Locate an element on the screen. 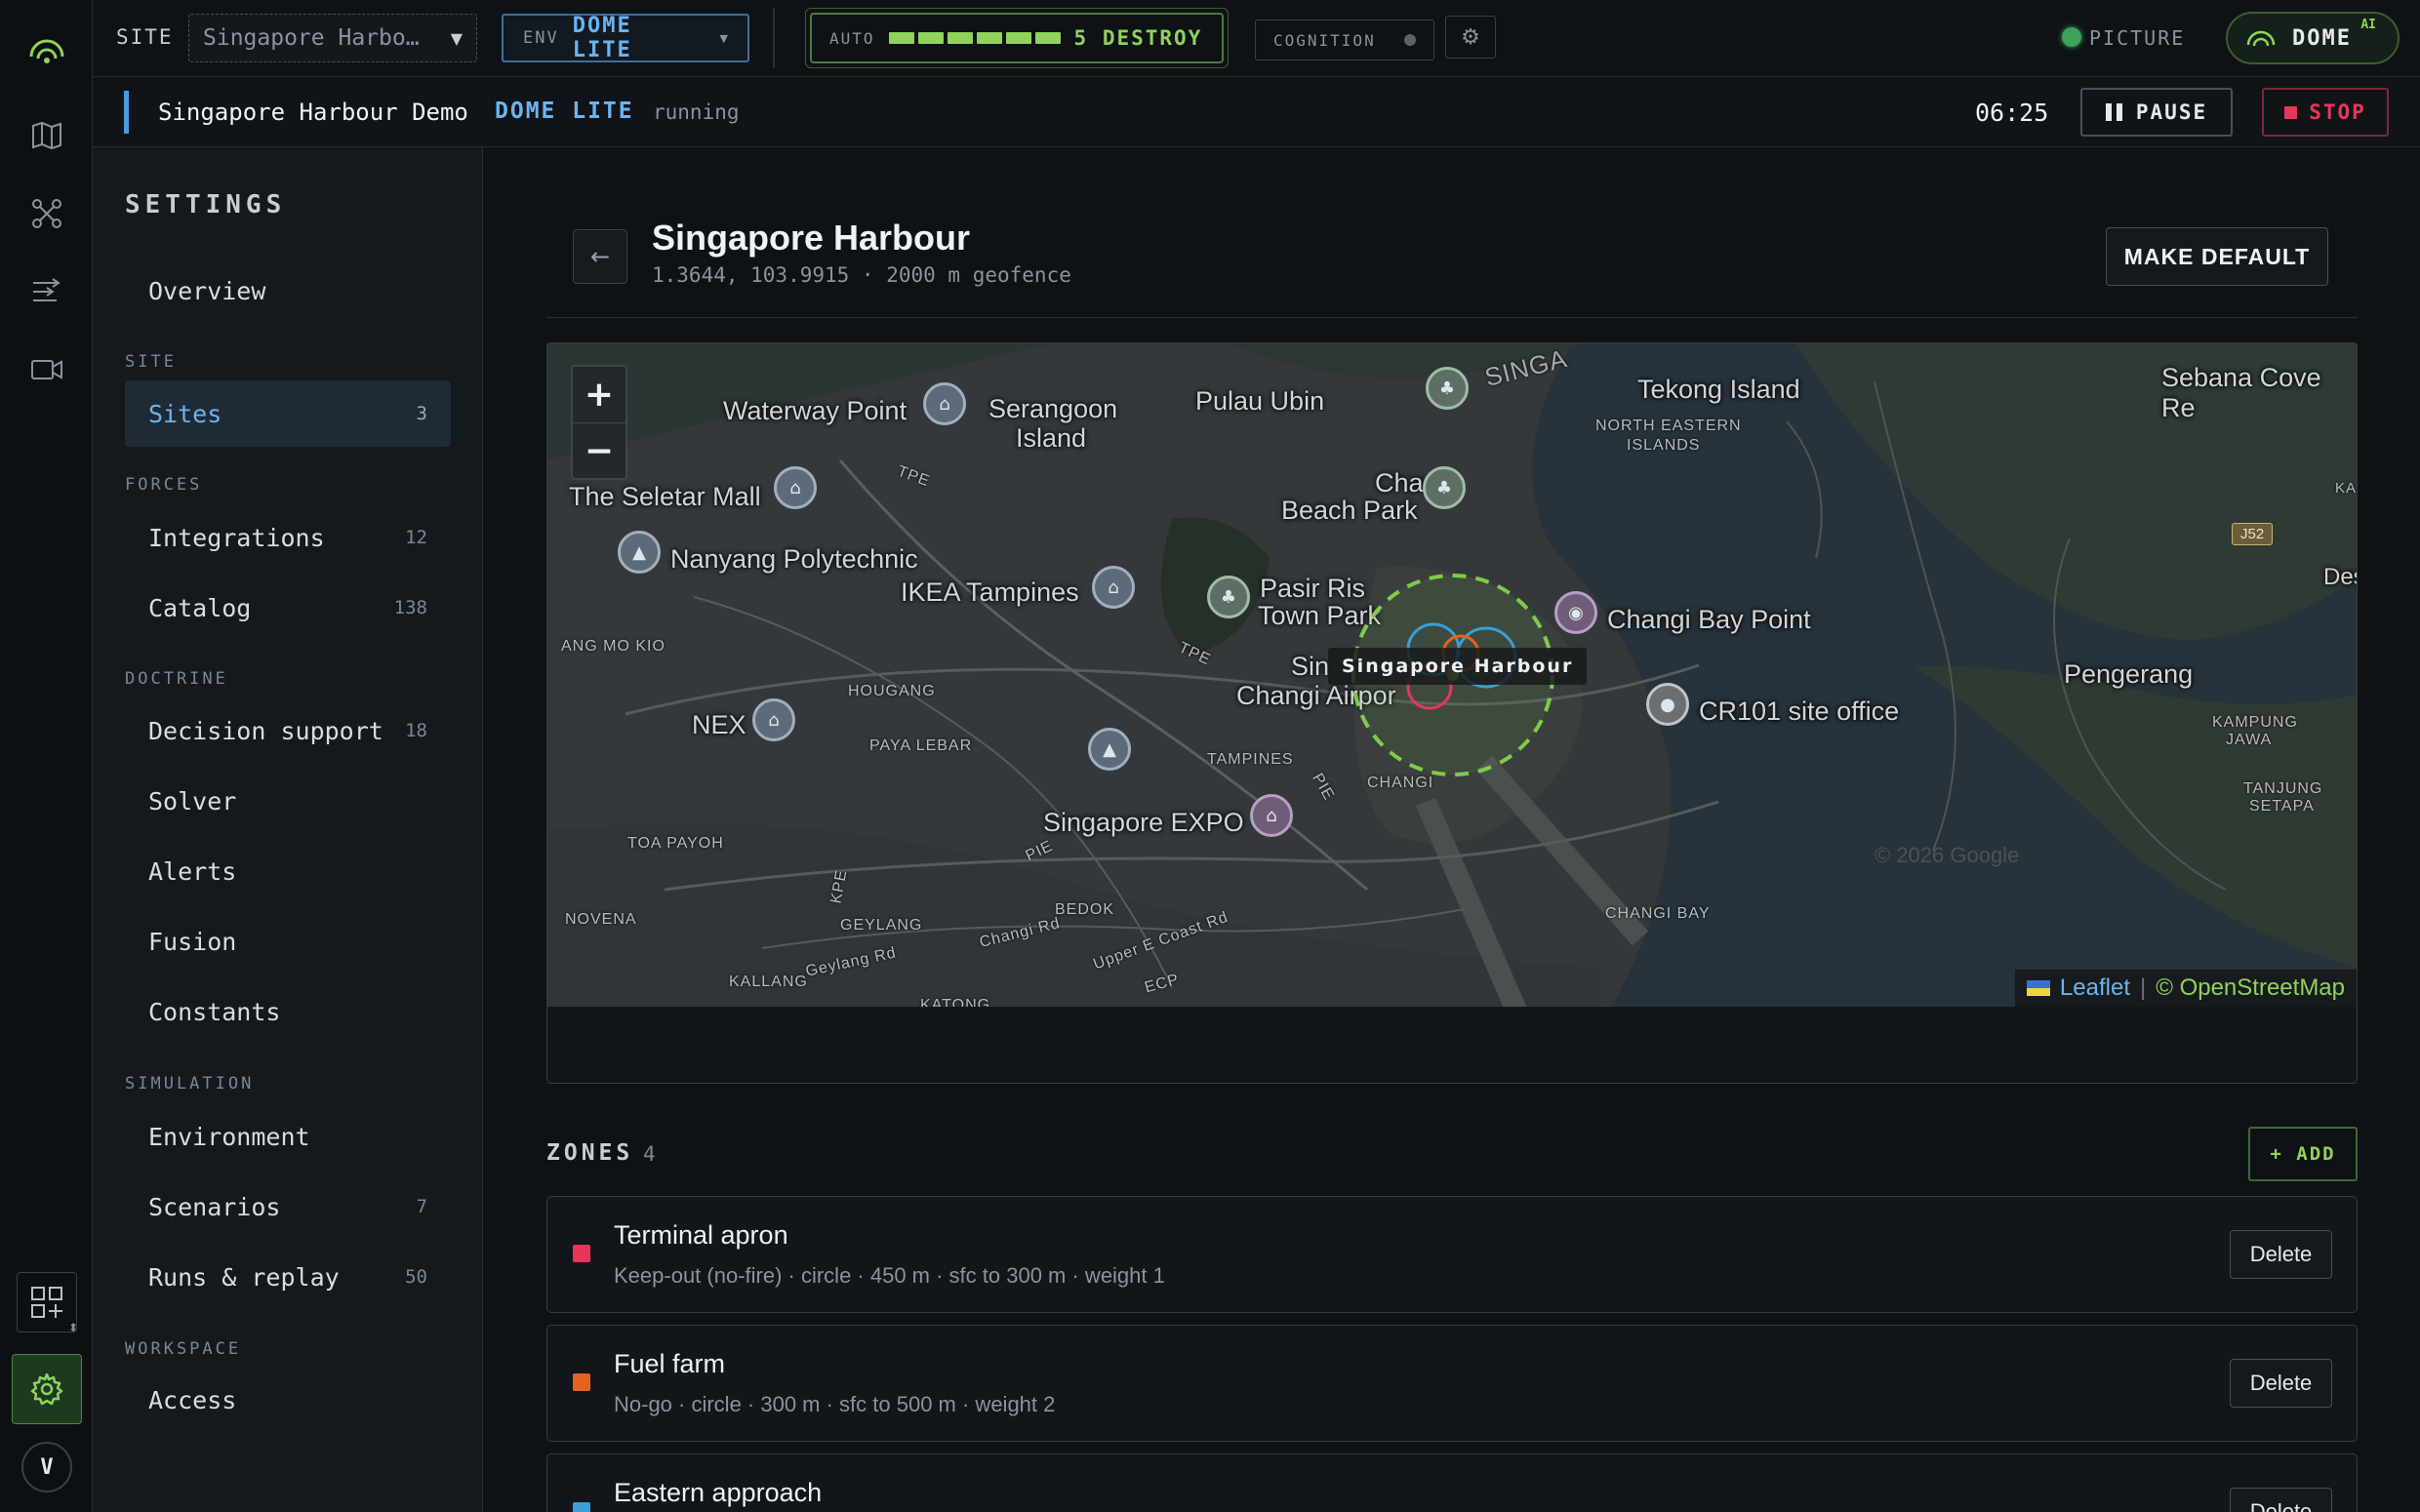 The height and width of the screenshot is (1512, 2420). map-label: ISLANDS is located at coordinates (1664, 445).